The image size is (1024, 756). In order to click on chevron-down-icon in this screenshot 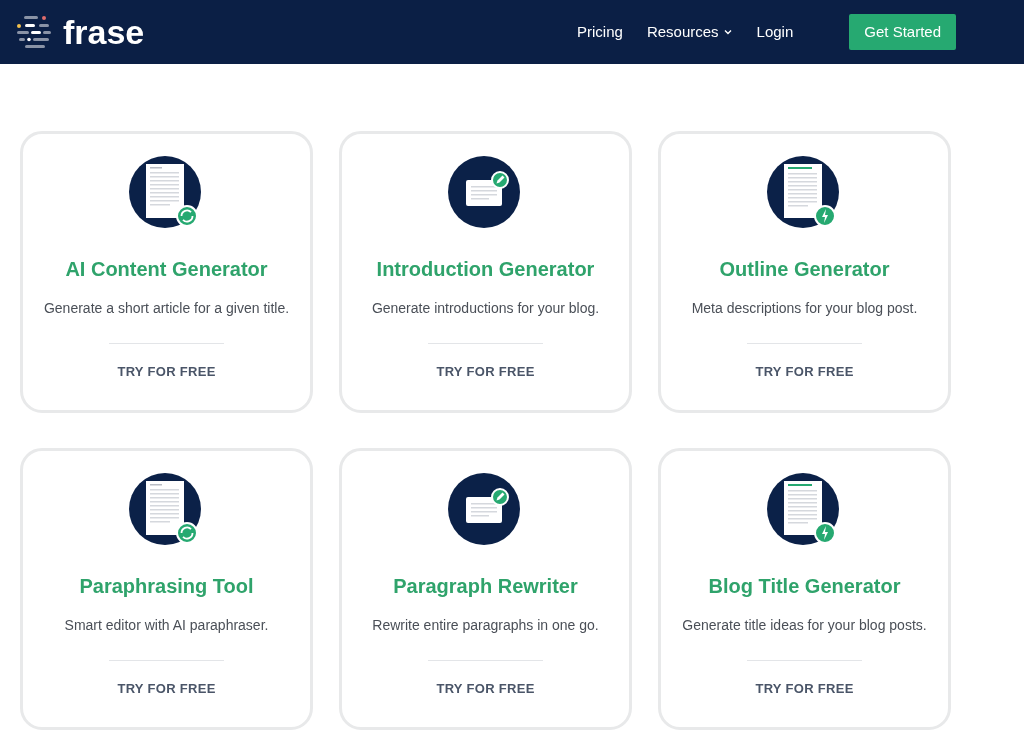, I will do `click(727, 32)`.